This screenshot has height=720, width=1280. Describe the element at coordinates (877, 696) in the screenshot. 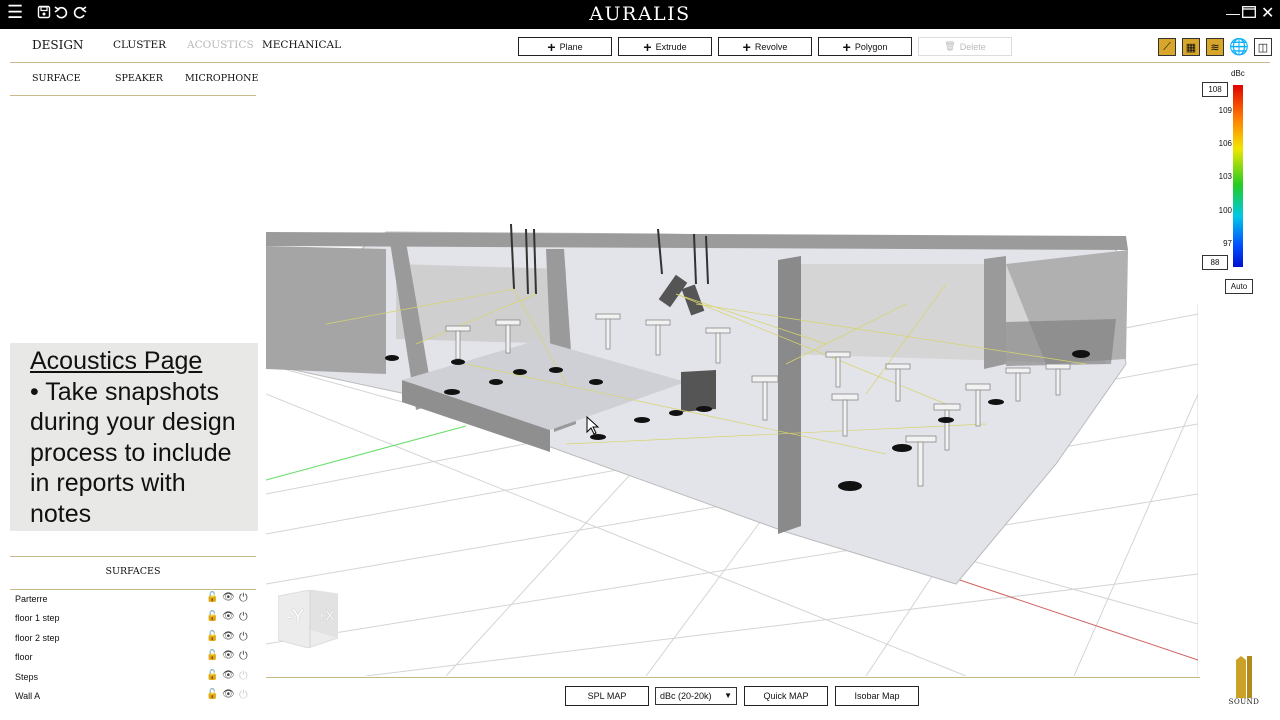

I see `isobar-map-button: Isobar Map` at that location.